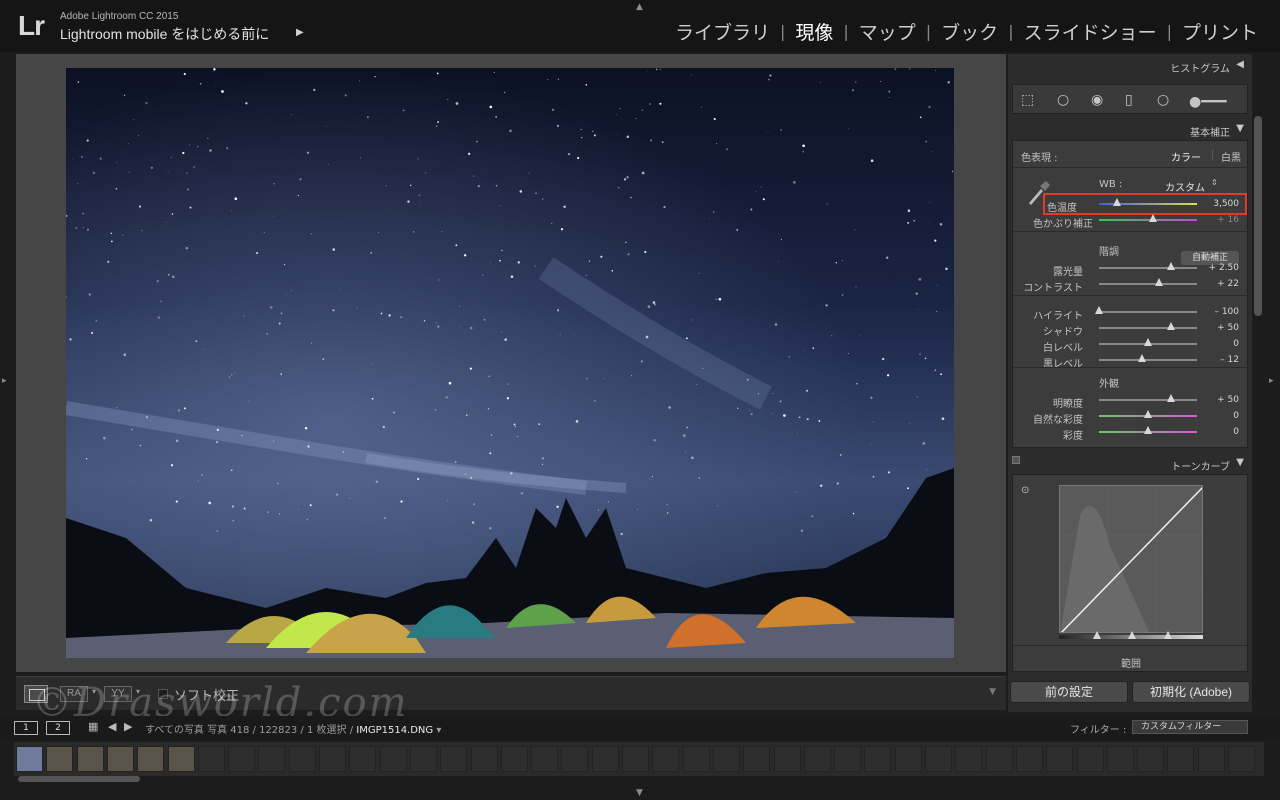 This screenshot has width=1280, height=800. I want to click on crop-tool-icon: ⬚, so click(1027, 100).